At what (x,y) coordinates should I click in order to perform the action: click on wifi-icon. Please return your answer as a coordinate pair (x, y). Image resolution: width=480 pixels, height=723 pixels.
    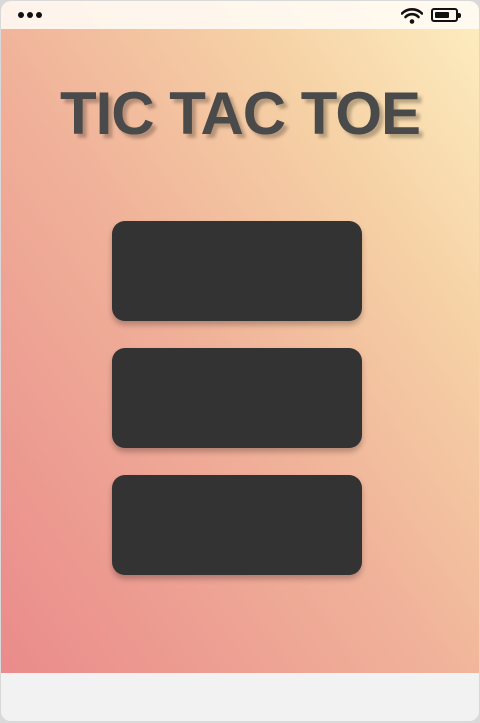
    Looking at the image, I should click on (412, 16).